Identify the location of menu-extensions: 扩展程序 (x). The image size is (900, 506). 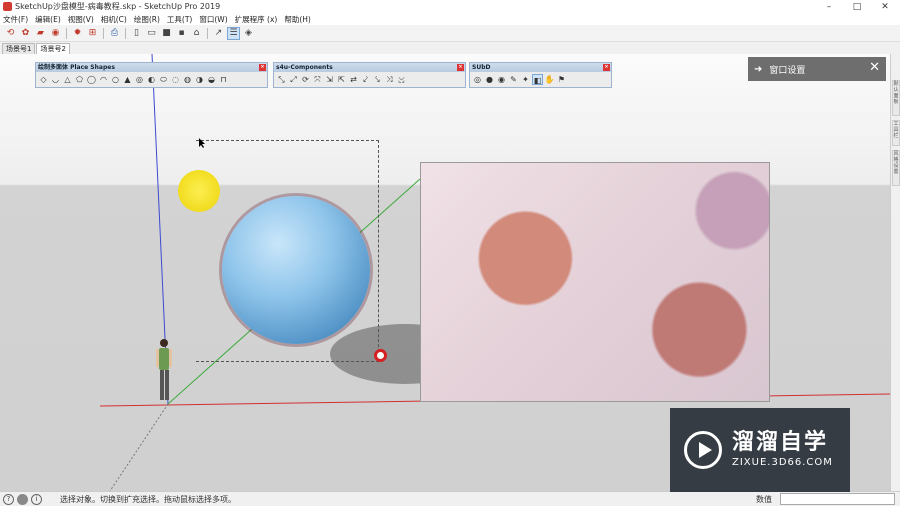
(256, 19).